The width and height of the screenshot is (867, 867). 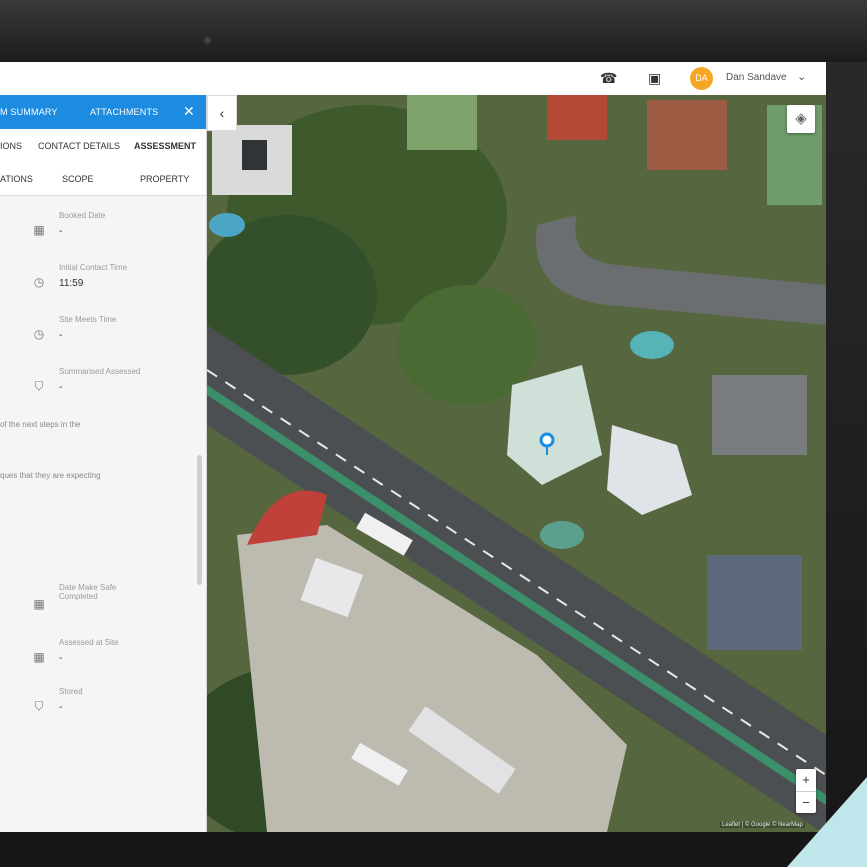 What do you see at coordinates (117, 278) in the screenshot?
I see `field-initial-contact-time: ◷ Initial Contact Time 11:59` at bounding box center [117, 278].